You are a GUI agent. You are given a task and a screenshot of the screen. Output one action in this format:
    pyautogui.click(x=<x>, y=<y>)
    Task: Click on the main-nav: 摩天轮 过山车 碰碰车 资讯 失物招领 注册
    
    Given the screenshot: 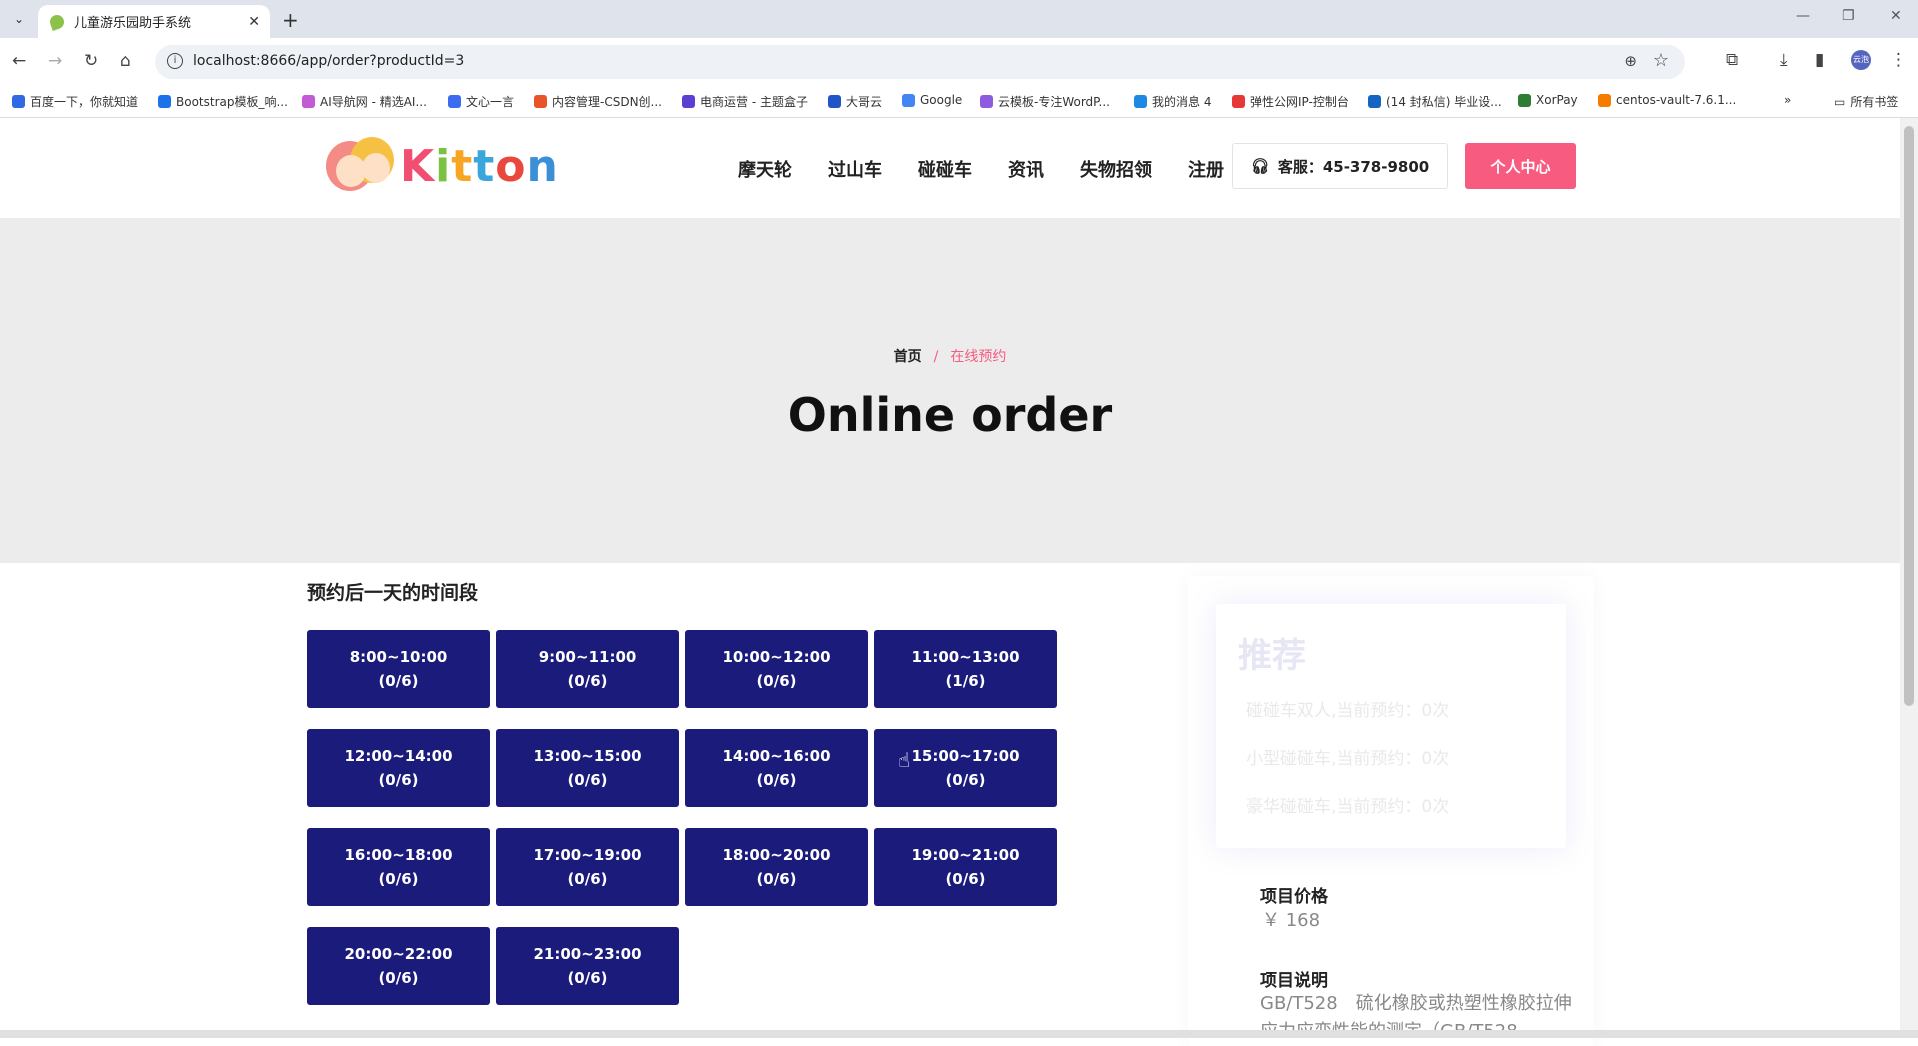 What is the action you would take?
    pyautogui.click(x=999, y=169)
    